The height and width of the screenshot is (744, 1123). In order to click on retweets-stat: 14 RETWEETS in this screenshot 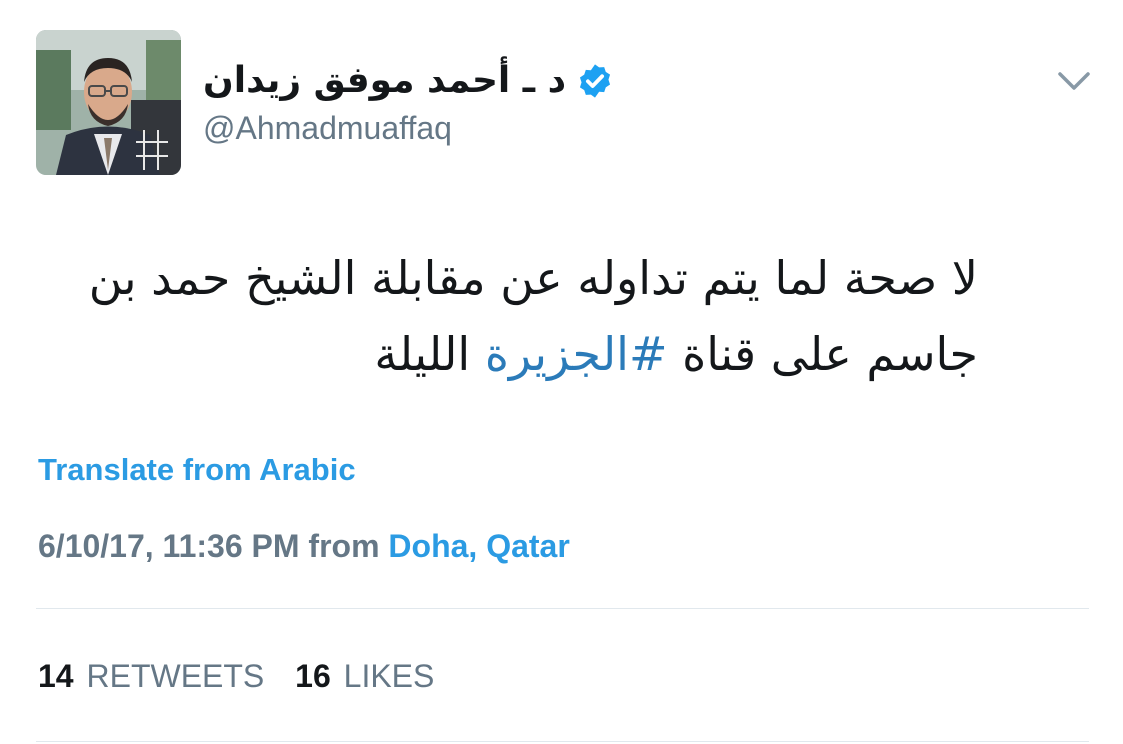, I will do `click(151, 676)`.